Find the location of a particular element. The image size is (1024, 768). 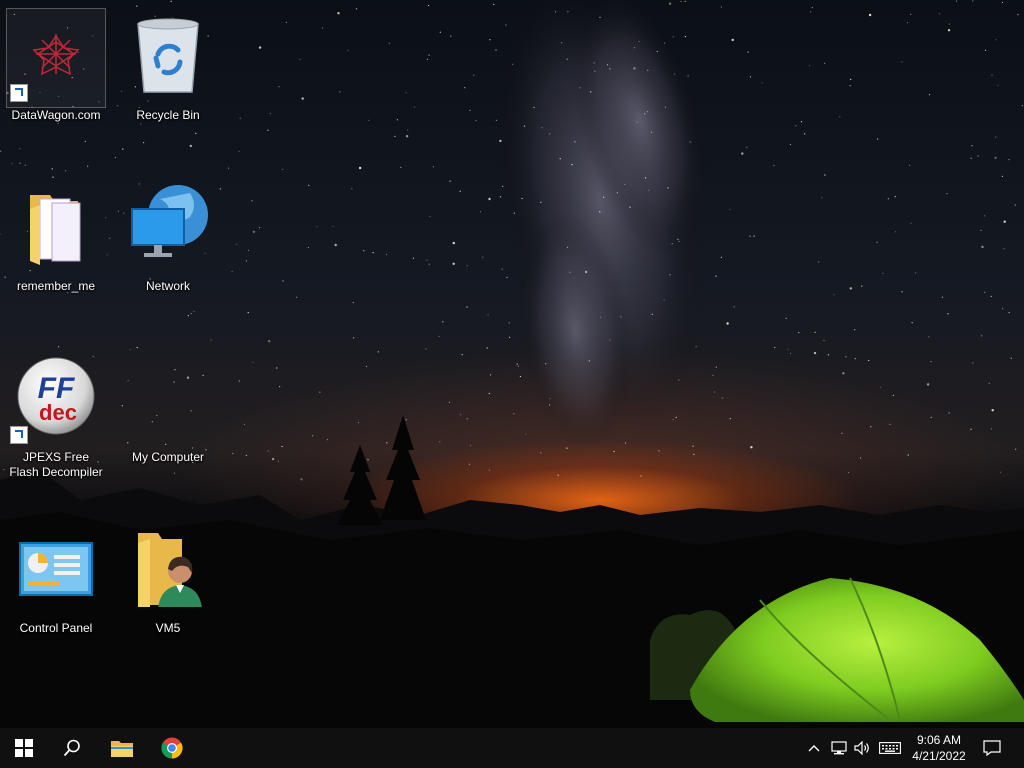

desktop-icon-label: My Computer is located at coordinates (168, 457).